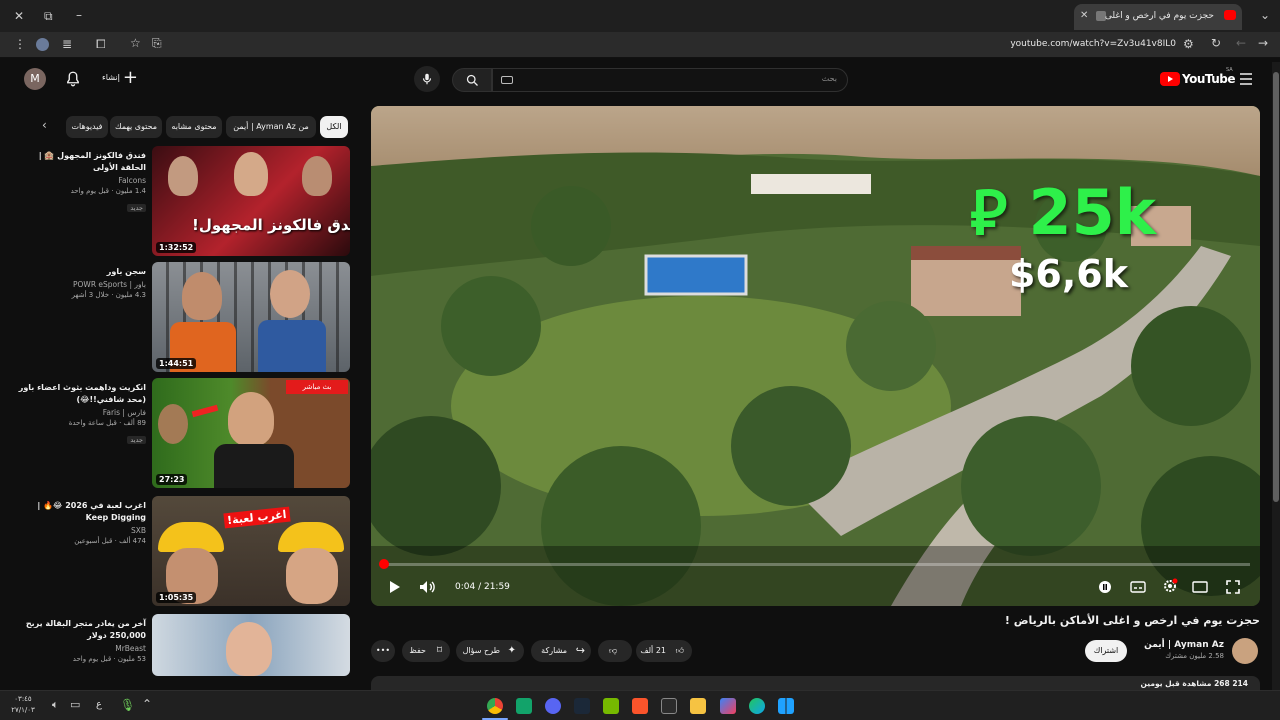 Image resolution: width=1280 pixels, height=720 pixels. I want to click on recommendation-channel: Falcons, so click(81, 180).